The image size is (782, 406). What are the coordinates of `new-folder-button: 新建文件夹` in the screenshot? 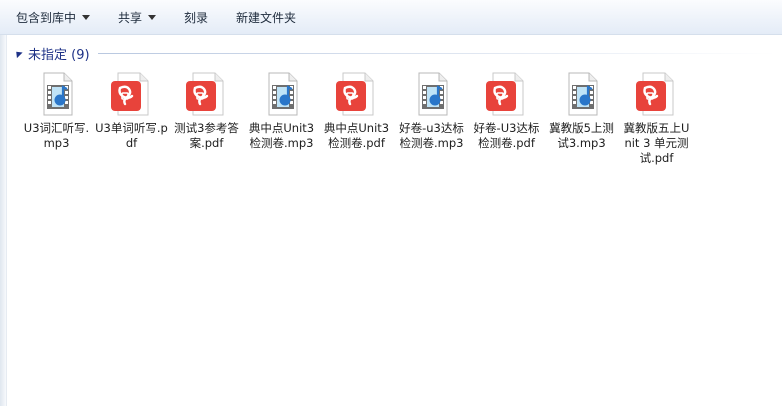 It's located at (266, 17).